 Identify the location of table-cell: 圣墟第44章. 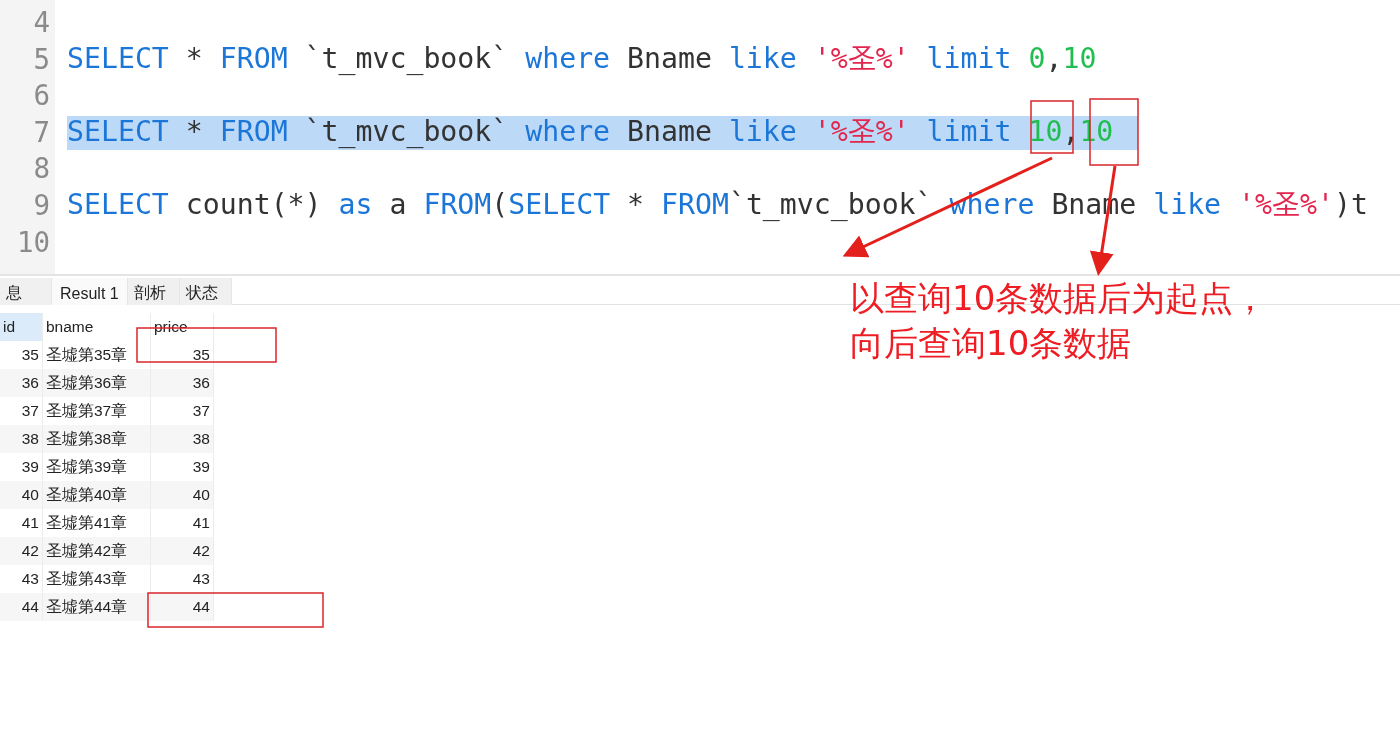
(96, 607).